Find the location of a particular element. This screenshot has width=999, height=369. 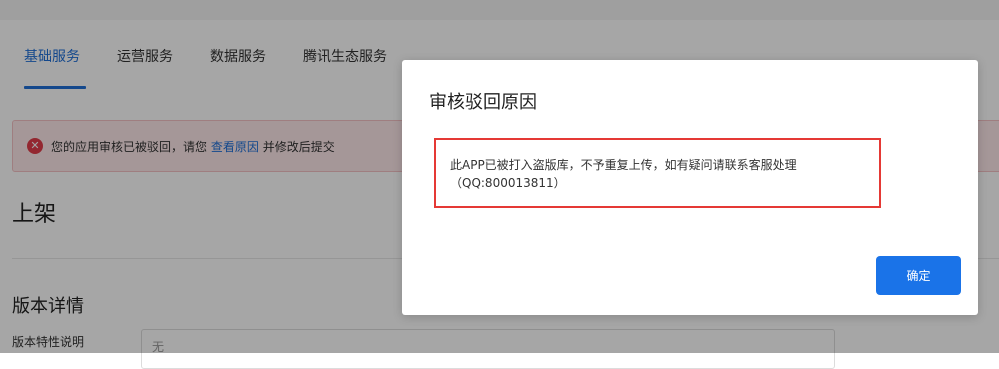

reason-line-2: （QQ:800013811） is located at coordinates (508, 183).